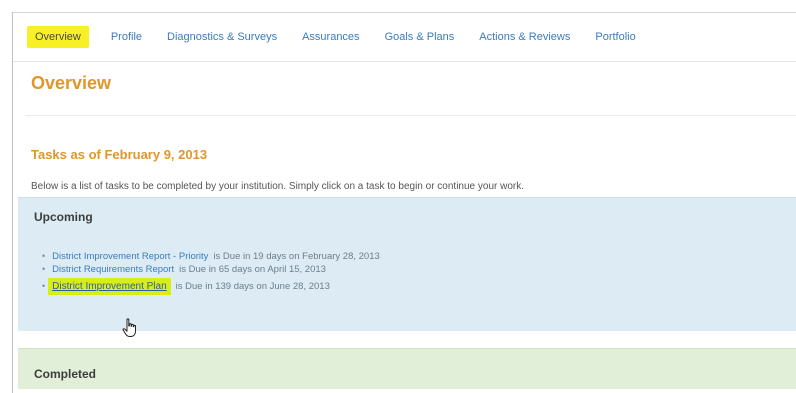 This screenshot has width=796, height=393. What do you see at coordinates (410, 115) in the screenshot?
I see `title-divider` at bounding box center [410, 115].